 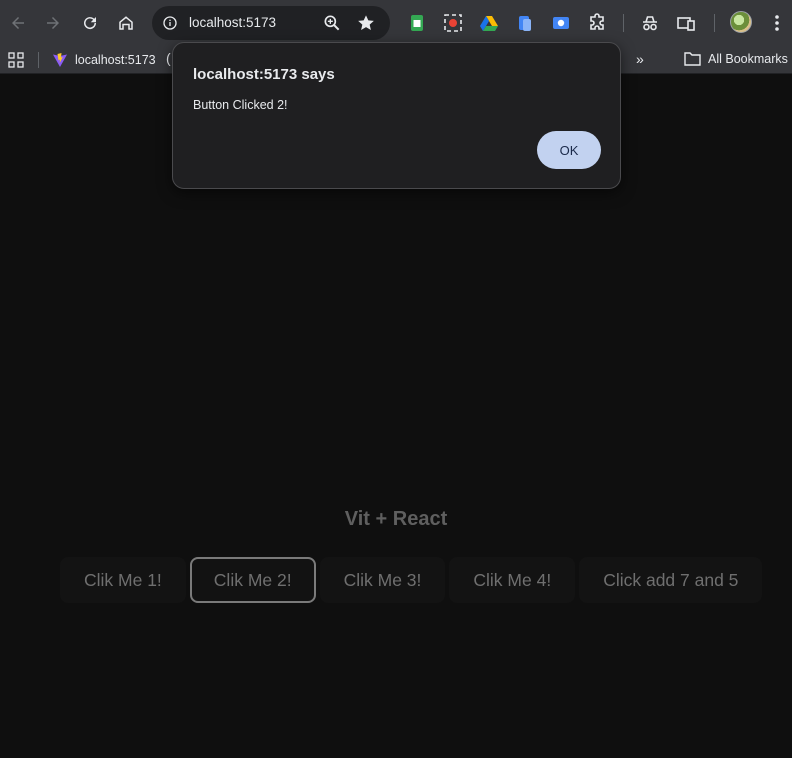 I want to click on page-heading: Vit + React, so click(x=396, y=519).